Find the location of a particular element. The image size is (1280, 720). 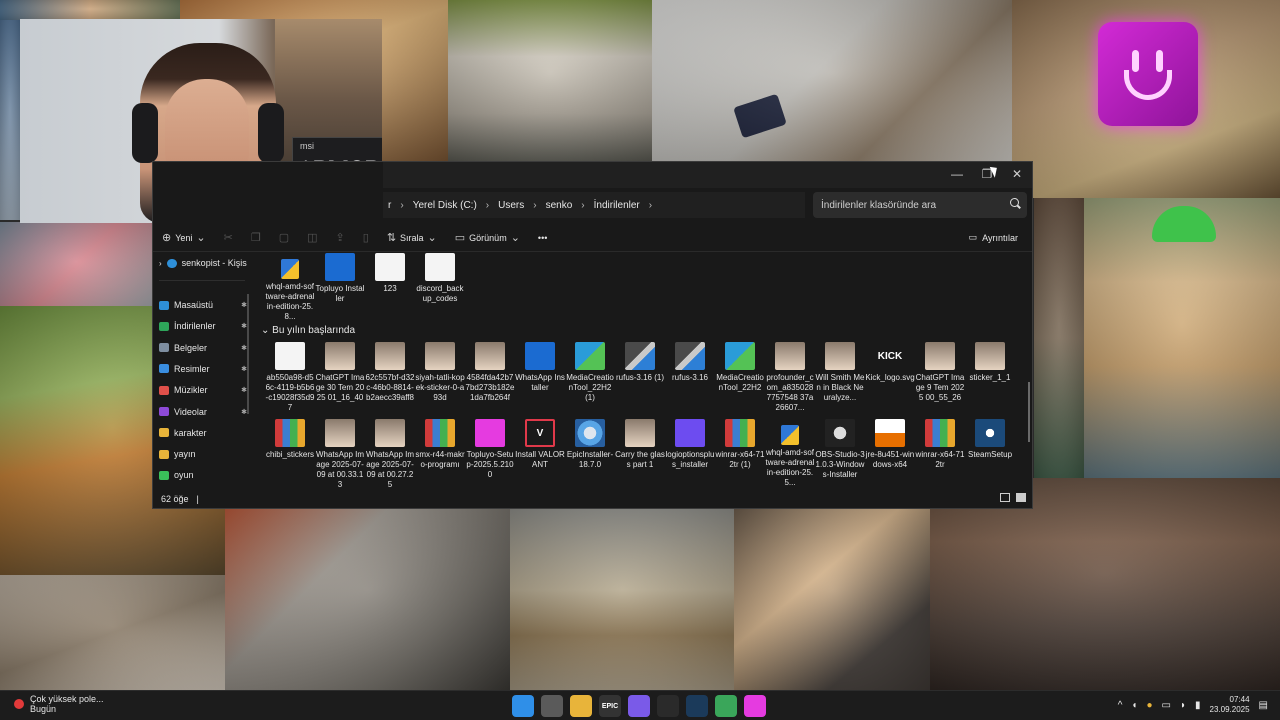

rename-icon: ◫ is located at coordinates (312, 237).